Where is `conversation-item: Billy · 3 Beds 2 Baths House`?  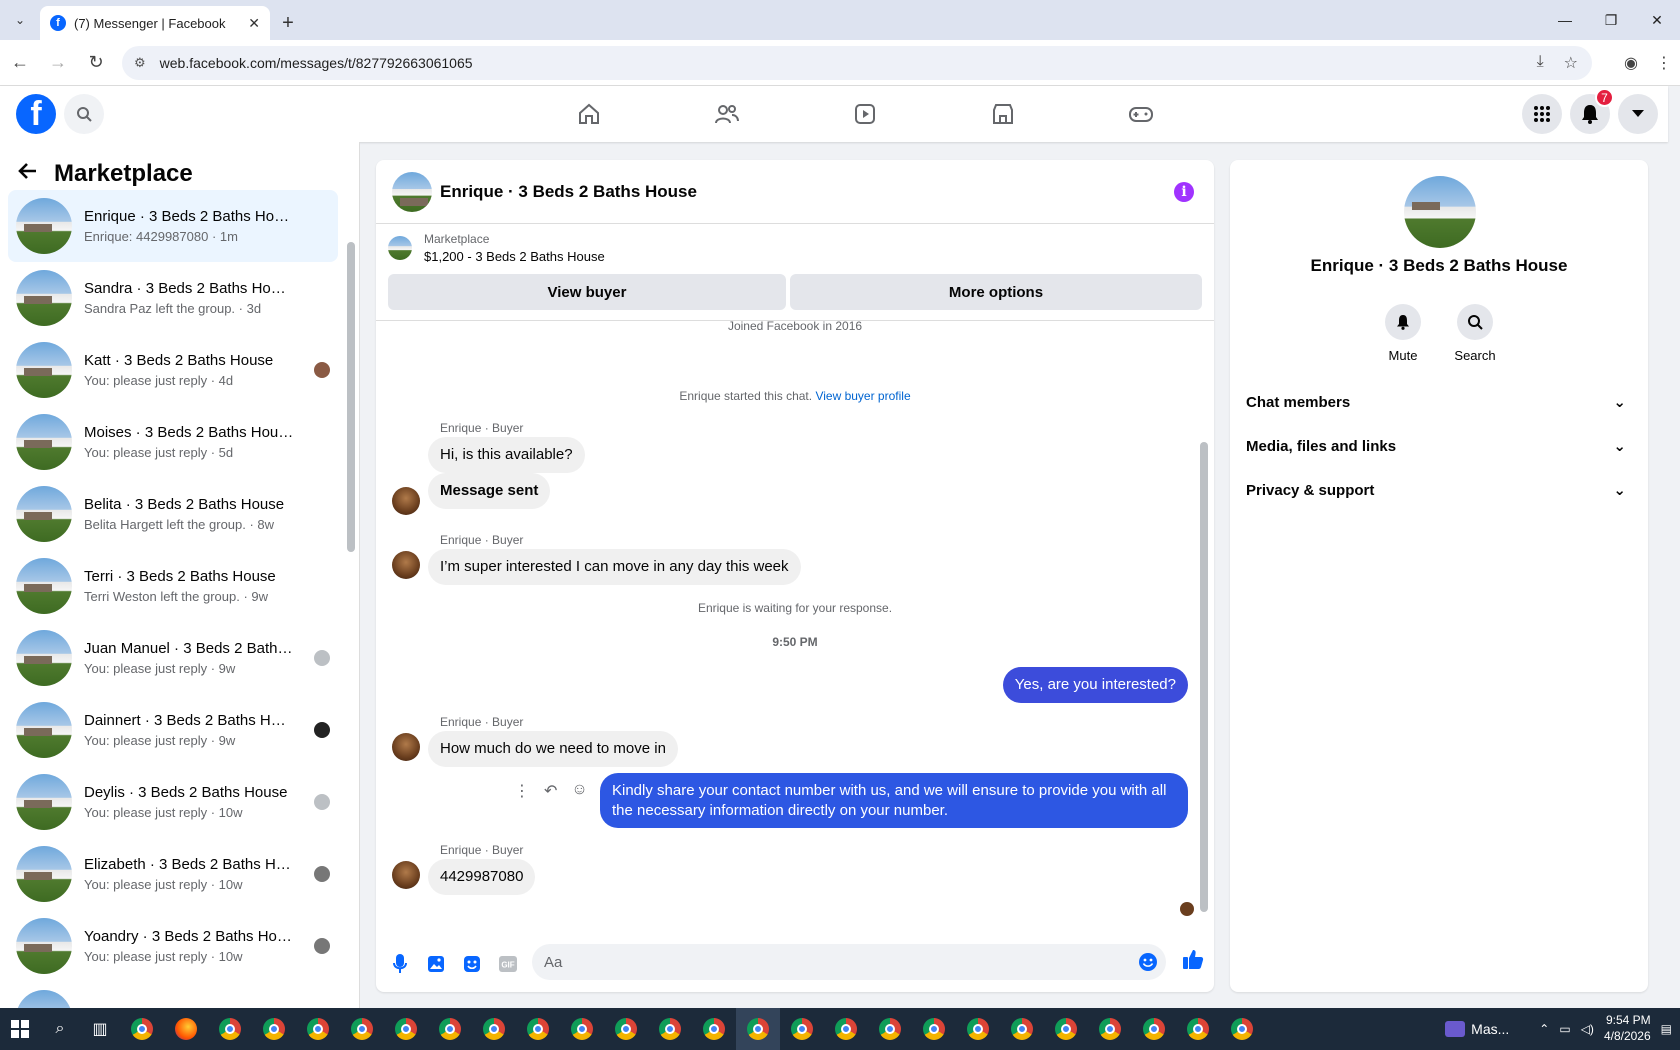
conversation-item: Billy · 3 Beds 2 Baths House is located at coordinates (173, 995).